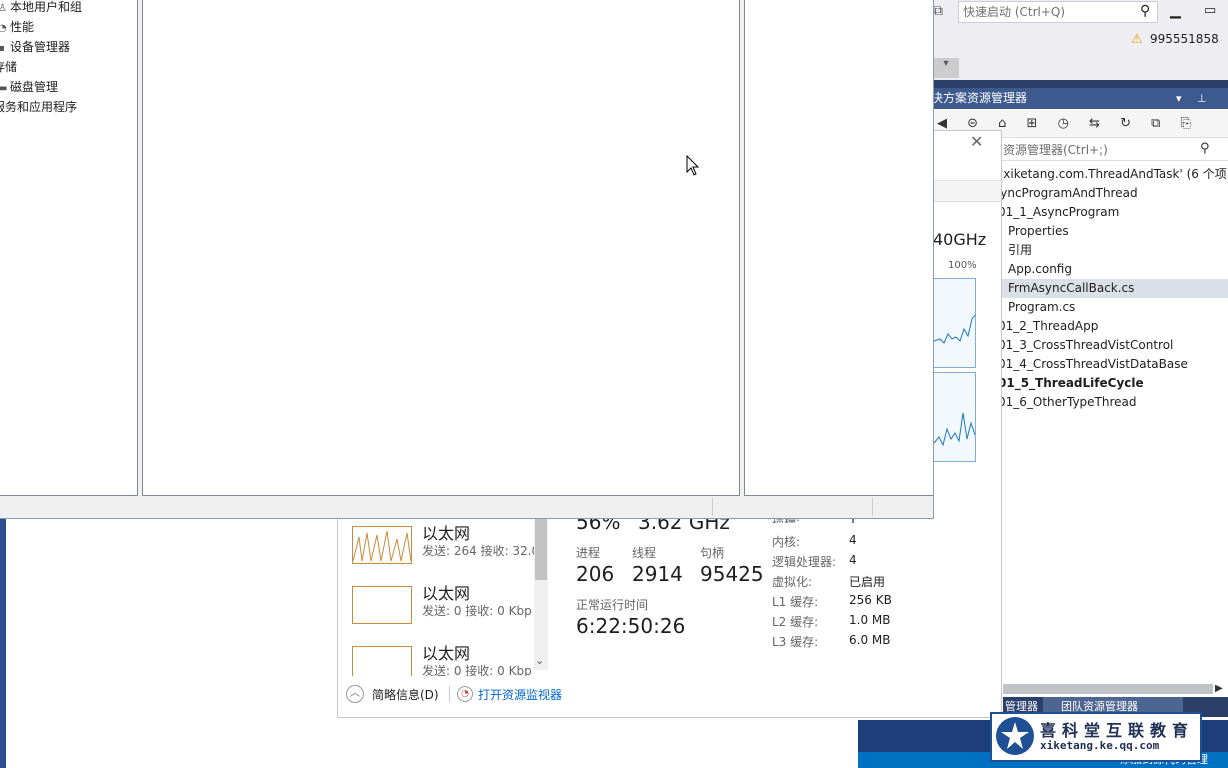  I want to click on task-manager-header, so click(967, 191).